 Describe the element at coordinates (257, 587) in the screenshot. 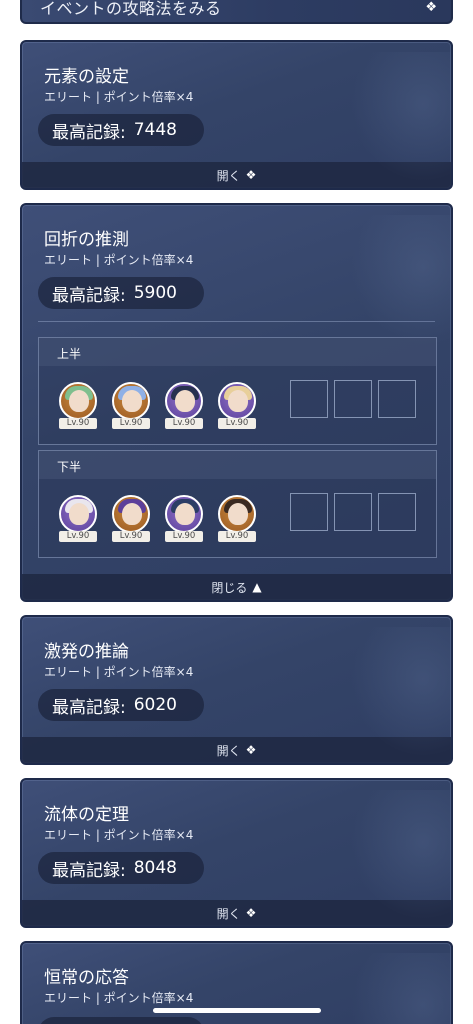

I see `chevron-up-icon: ▲` at that location.